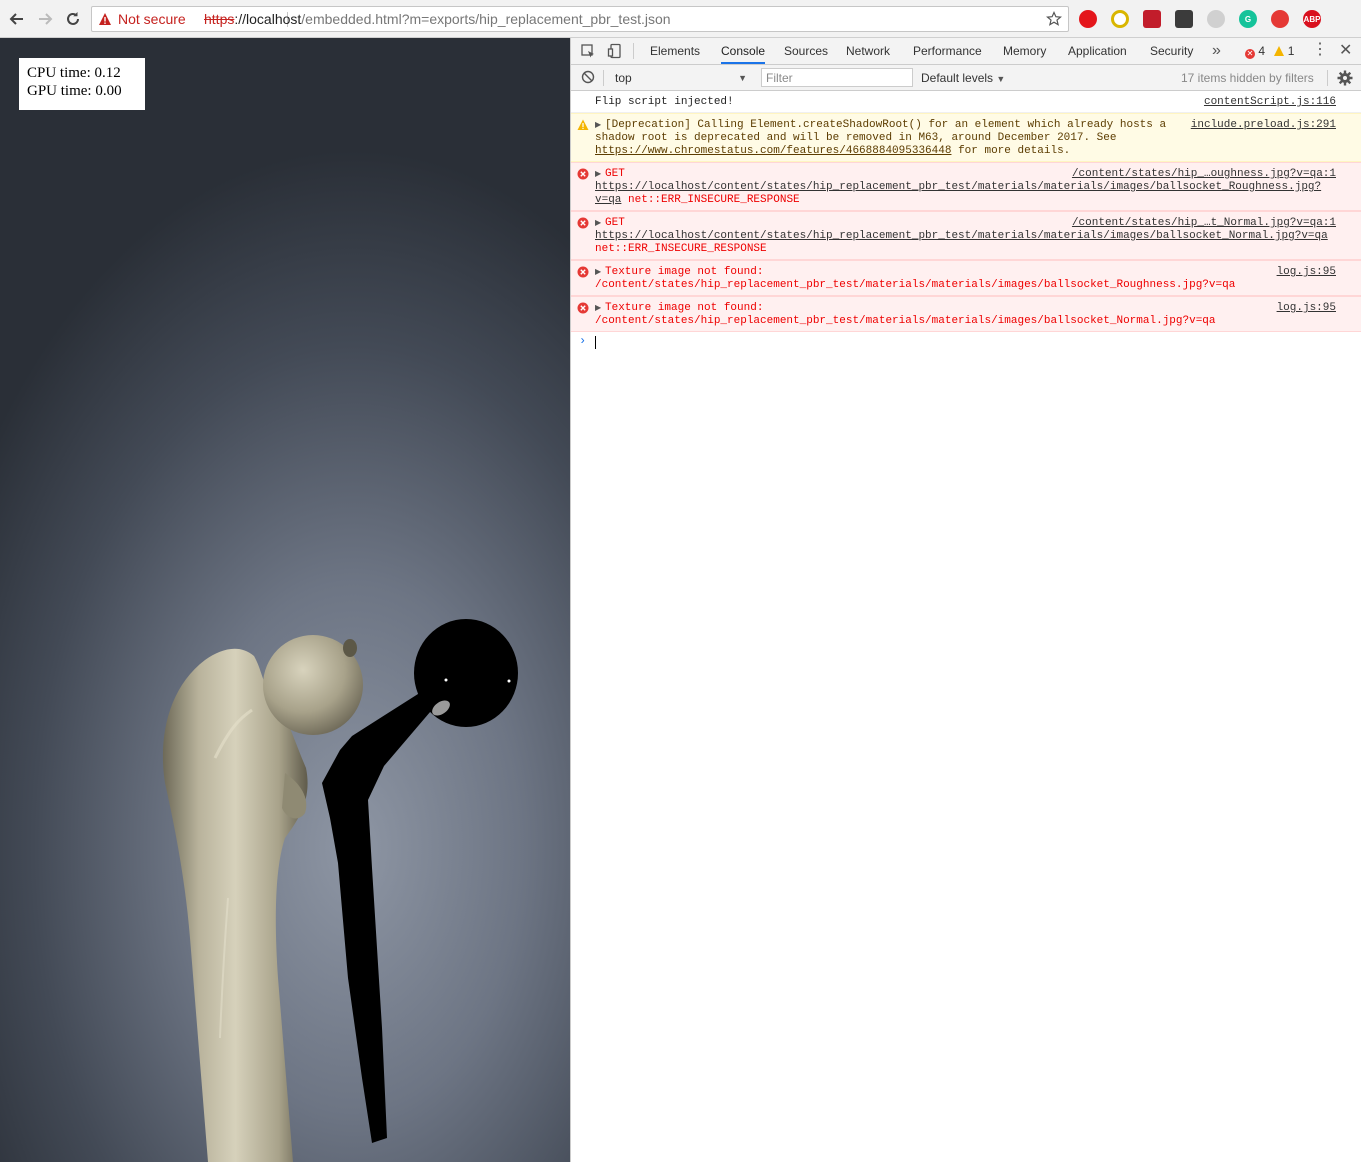 The width and height of the screenshot is (1361, 1162). I want to click on message-text: Flip script injected!, so click(664, 102).